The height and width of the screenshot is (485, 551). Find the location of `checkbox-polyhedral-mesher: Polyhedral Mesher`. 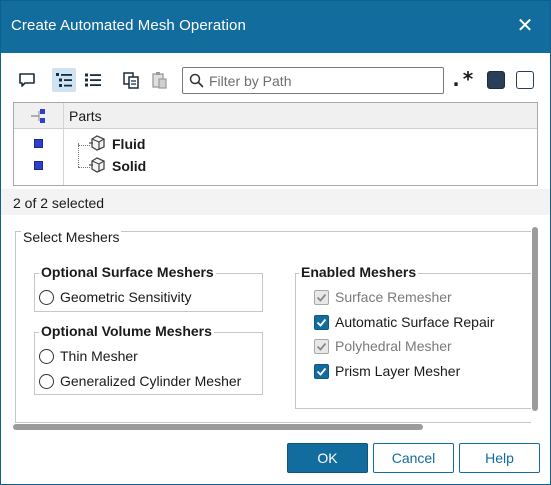

checkbox-polyhedral-mesher: Polyhedral Mesher is located at coordinates (383, 346).